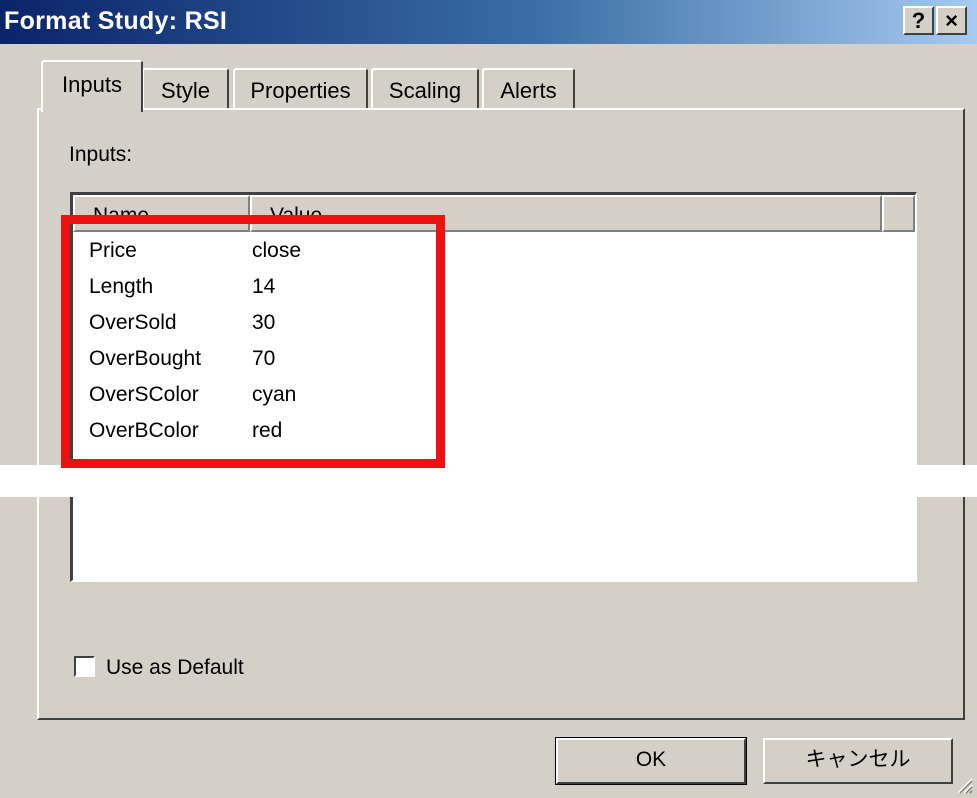 This screenshot has height=798, width=977. What do you see at coordinates (951, 20) in the screenshot?
I see `close-button: ×` at bounding box center [951, 20].